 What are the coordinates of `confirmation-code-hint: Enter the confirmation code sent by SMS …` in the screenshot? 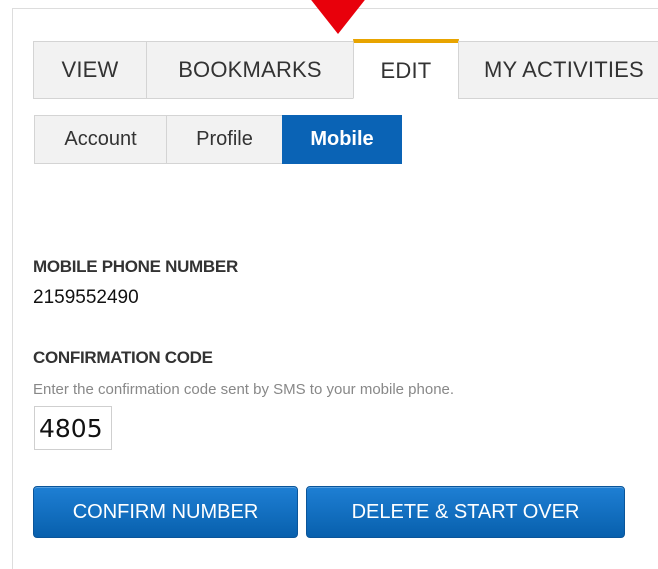 It's located at (244, 389).